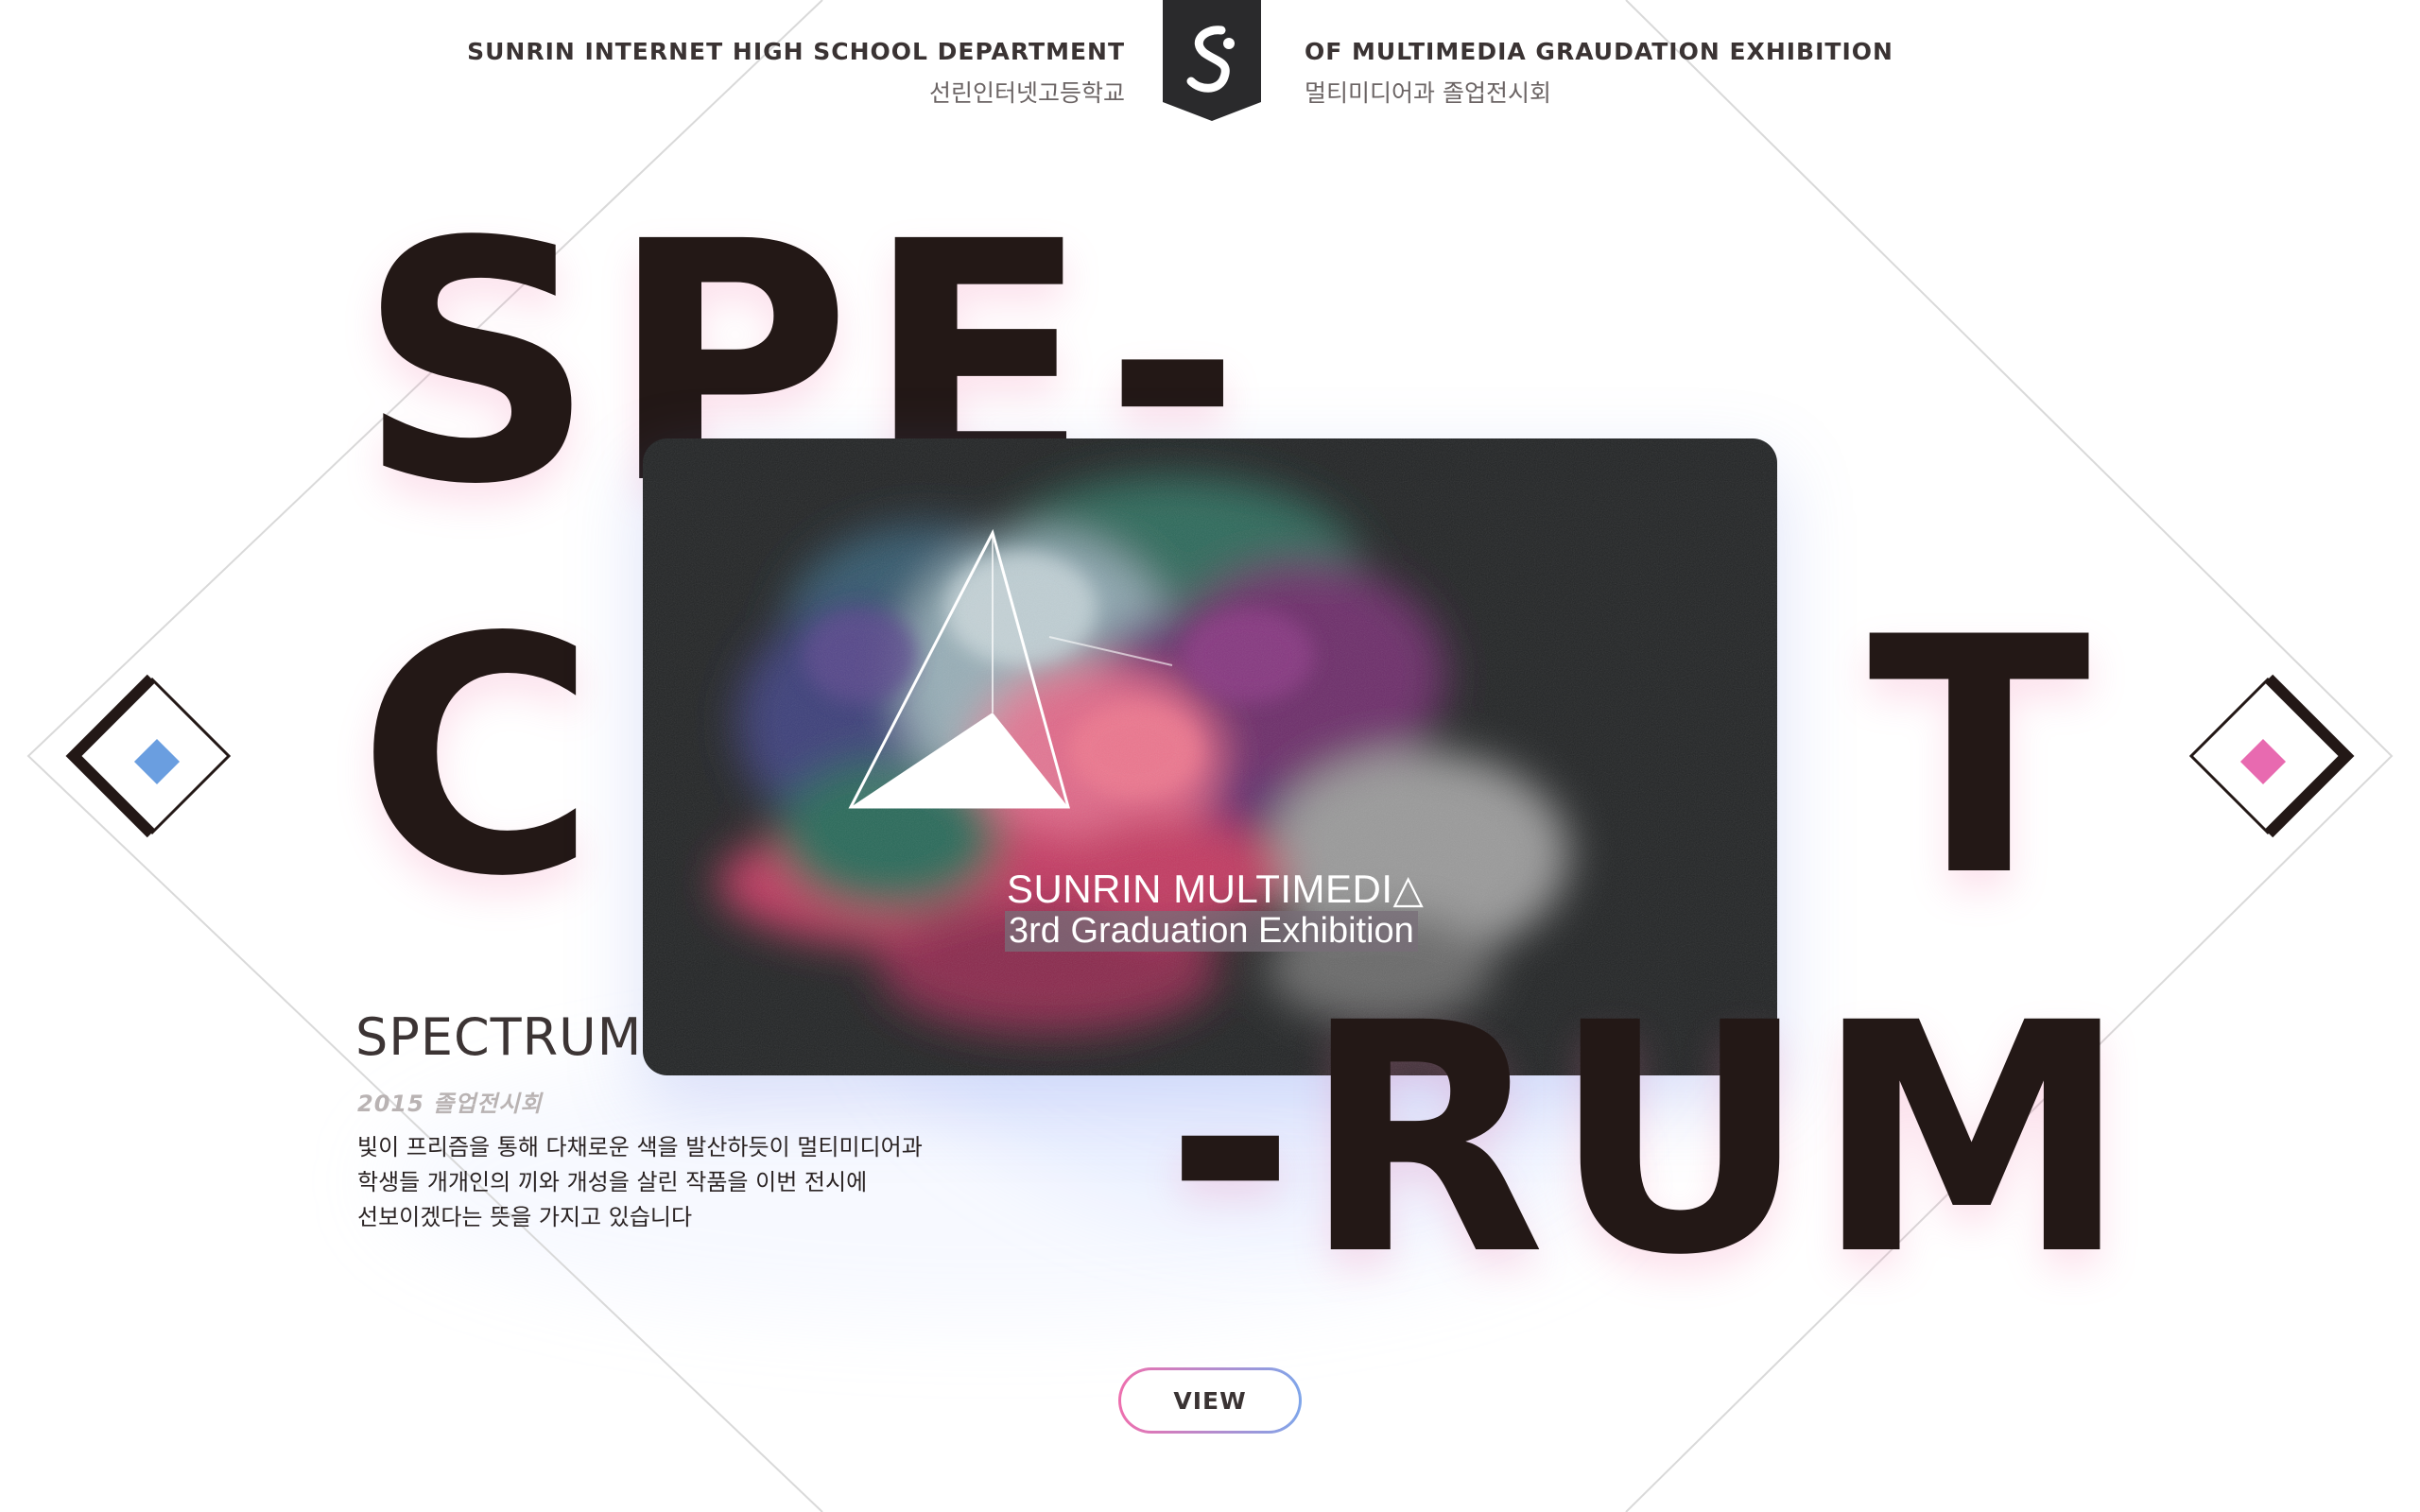  I want to click on poster-subtitle: 3rd Graduation Exhibition, so click(1211, 931).